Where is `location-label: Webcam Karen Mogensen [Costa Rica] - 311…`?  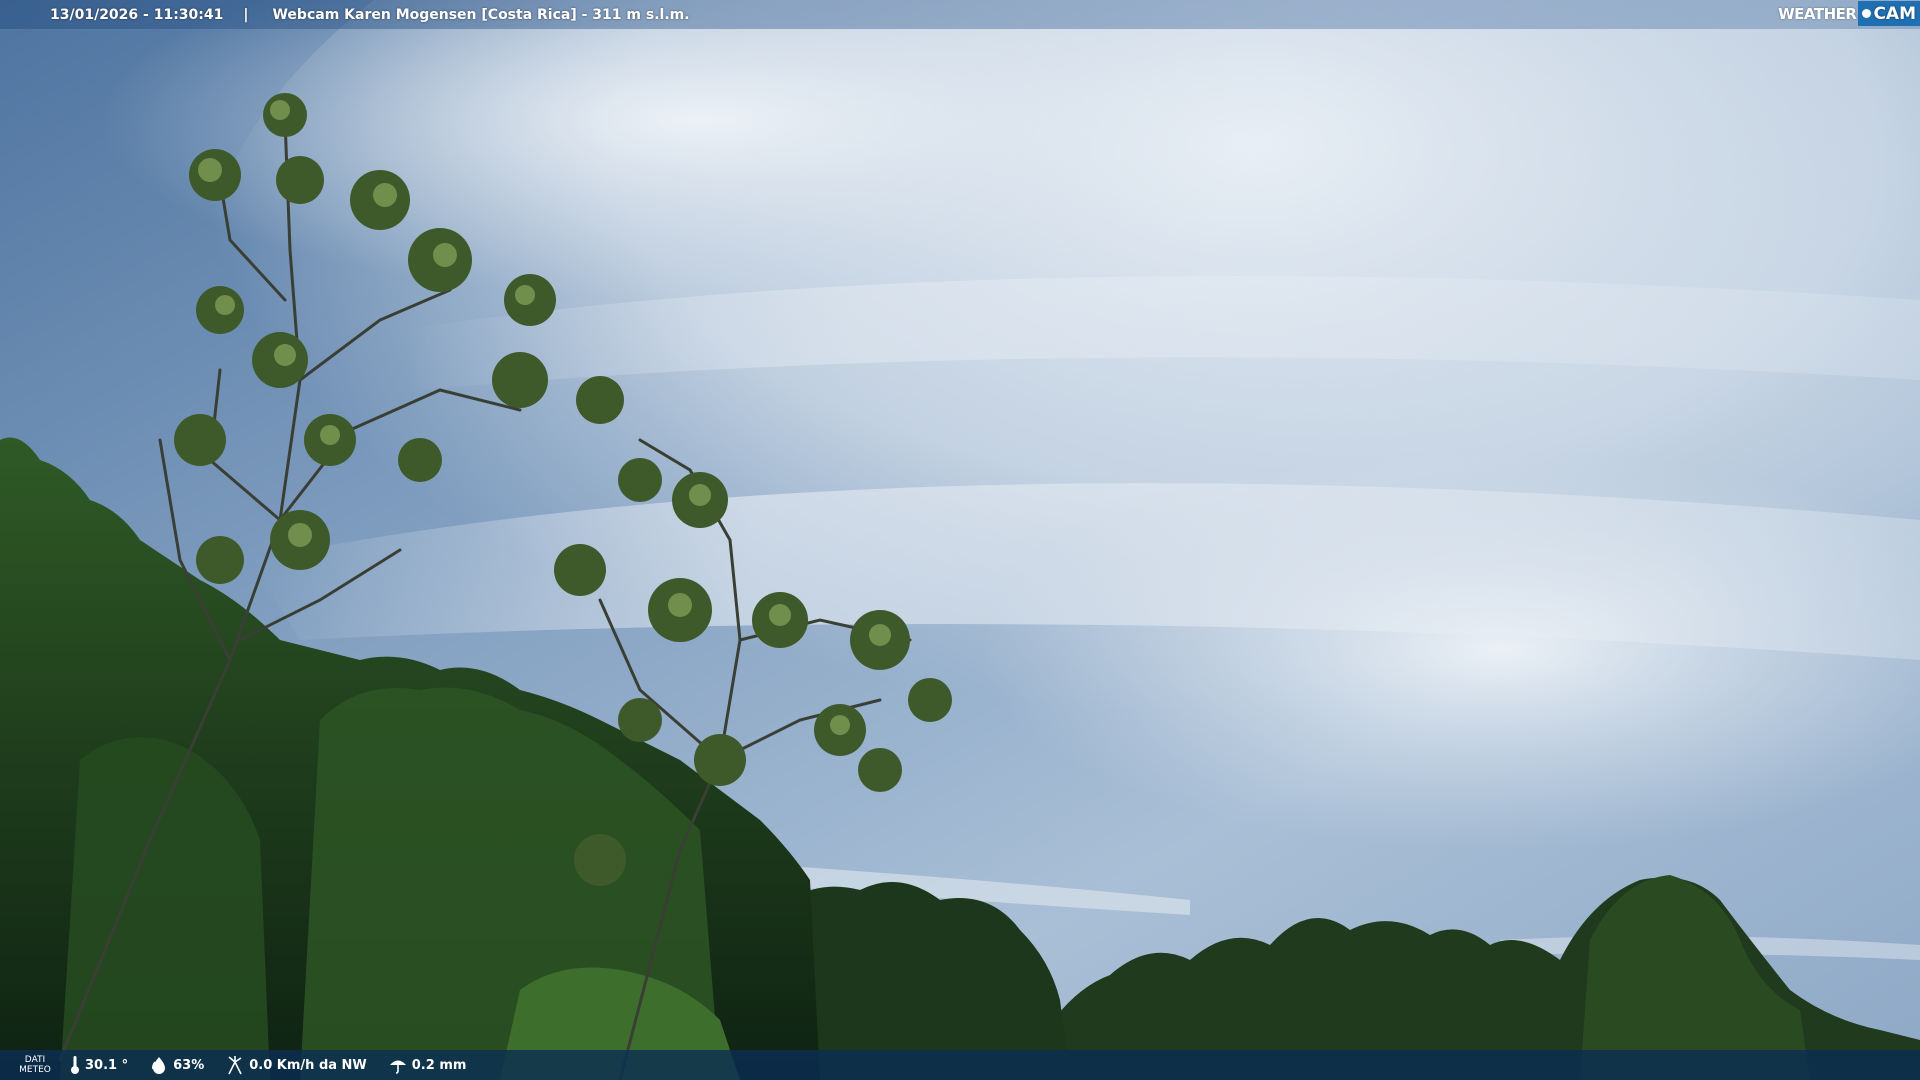
location-label: Webcam Karen Mogensen [Costa Rica] - 311… is located at coordinates (481, 14).